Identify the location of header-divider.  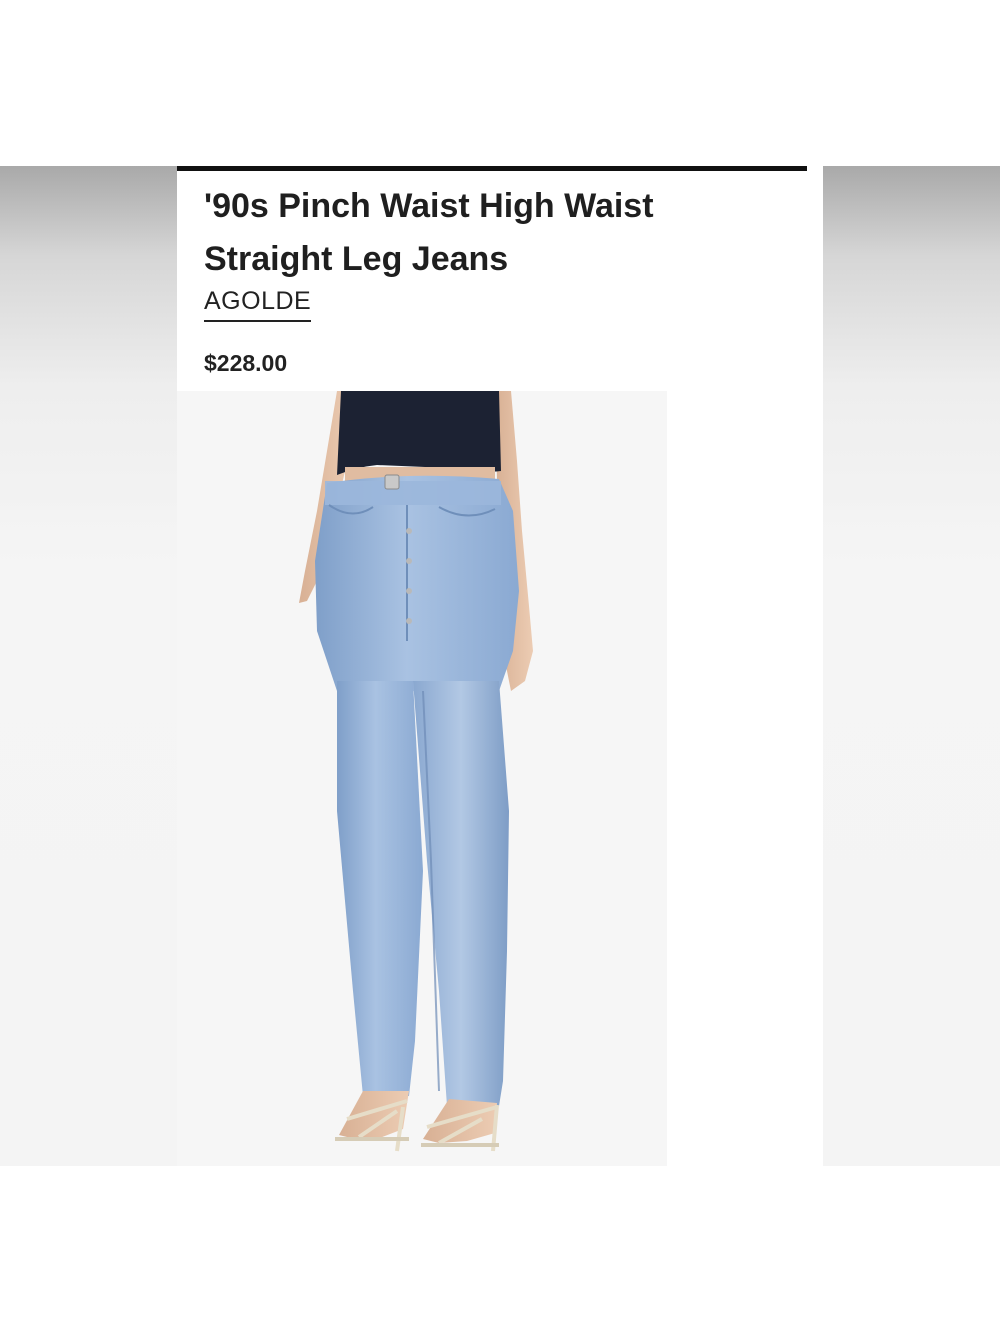
(492, 168).